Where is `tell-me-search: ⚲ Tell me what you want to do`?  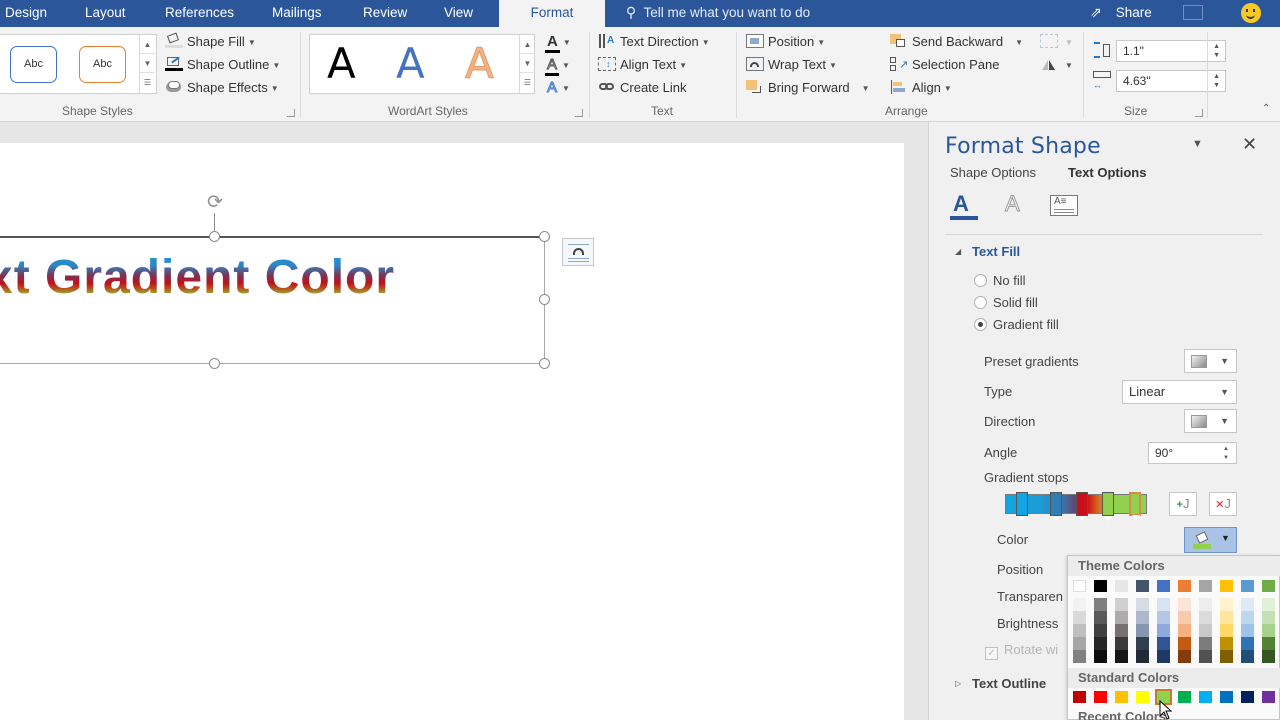
tell-me-search: ⚲ Tell me what you want to do is located at coordinates (716, 13).